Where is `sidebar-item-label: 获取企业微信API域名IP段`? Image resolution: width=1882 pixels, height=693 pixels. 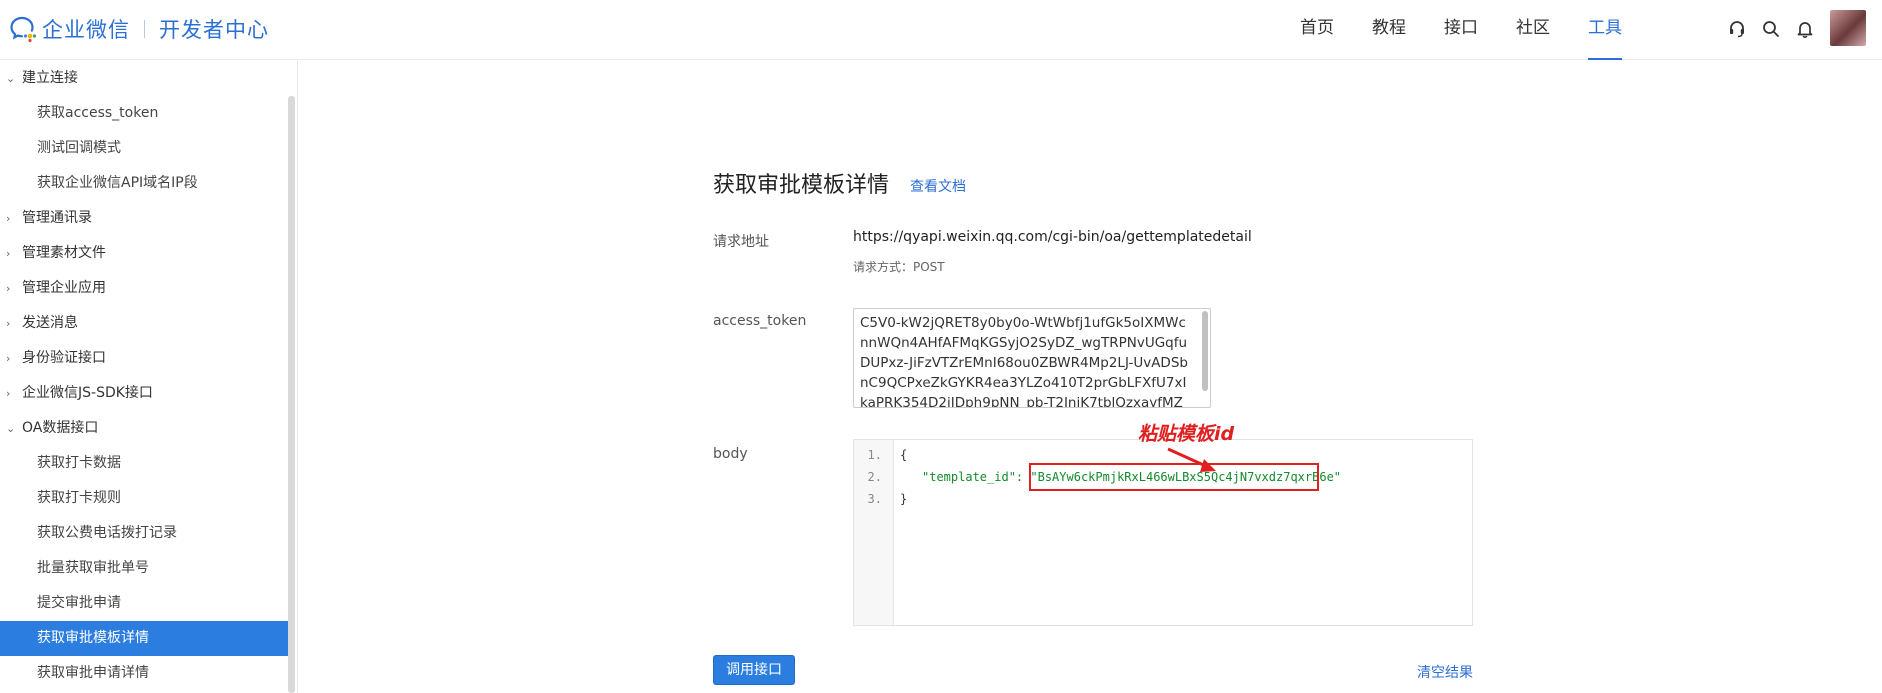 sidebar-item-label: 获取企业微信API域名IP段 is located at coordinates (117, 183).